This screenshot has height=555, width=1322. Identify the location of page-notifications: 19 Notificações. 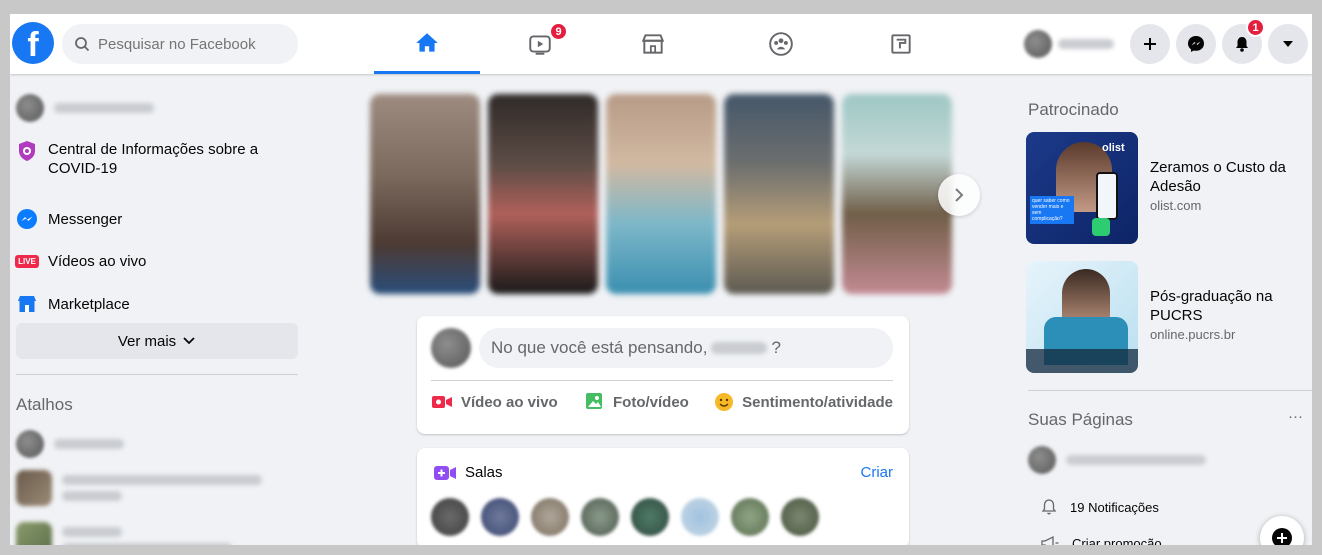
(1099, 507).